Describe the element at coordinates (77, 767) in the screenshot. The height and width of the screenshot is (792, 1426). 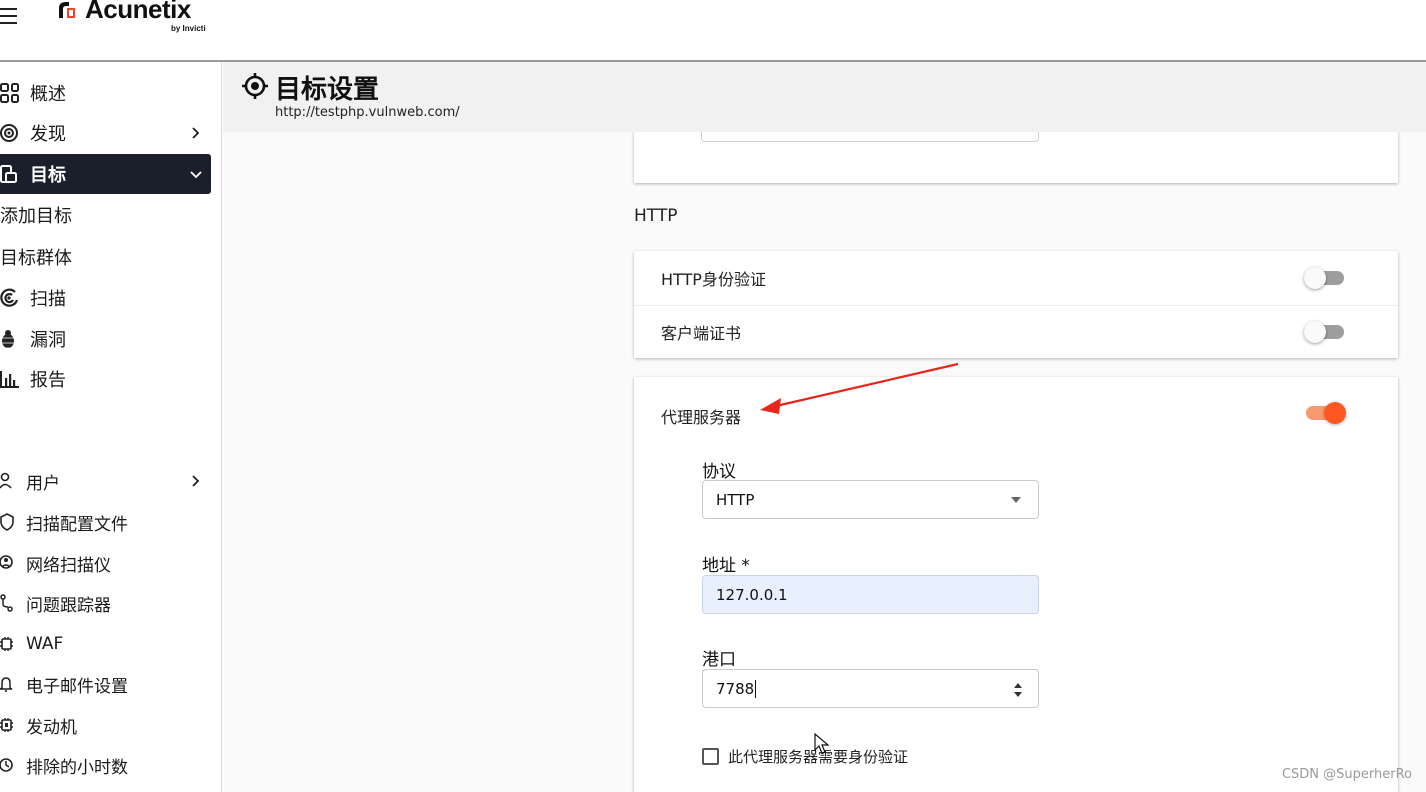
I see `sidebar-item-label: 排除的小时数` at that location.